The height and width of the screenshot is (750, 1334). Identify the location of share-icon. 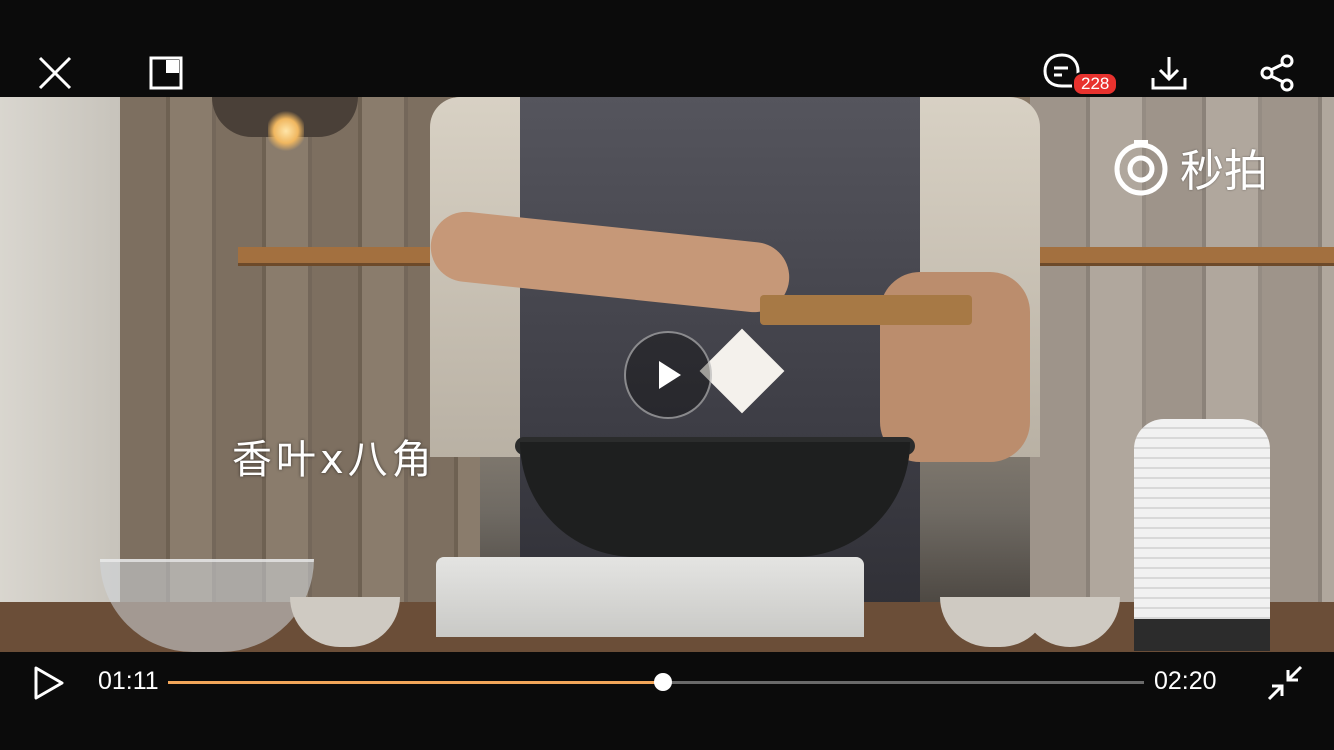
(1277, 73).